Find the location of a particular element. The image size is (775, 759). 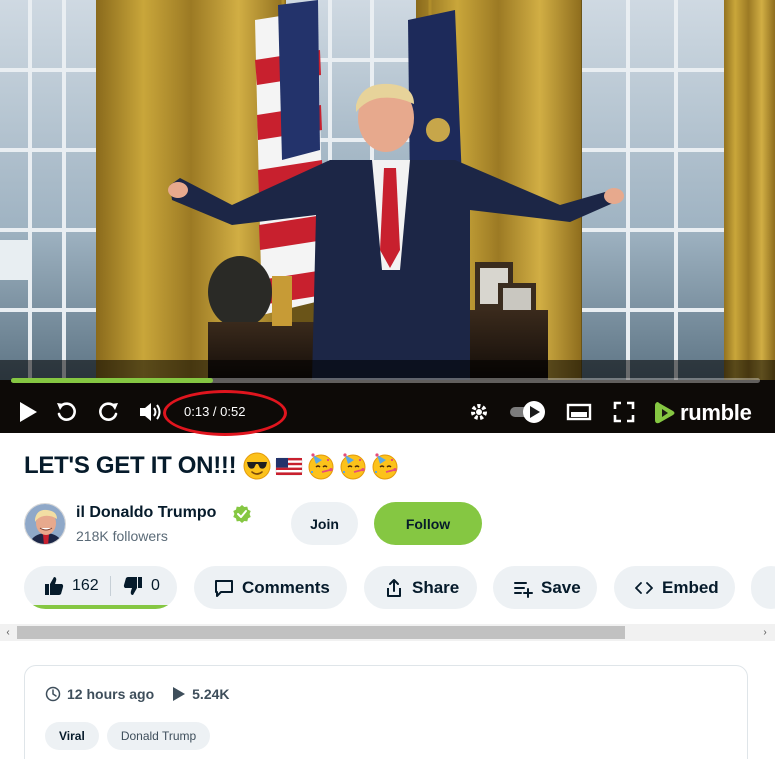

upvote-button: 162 is located at coordinates (67, 585).